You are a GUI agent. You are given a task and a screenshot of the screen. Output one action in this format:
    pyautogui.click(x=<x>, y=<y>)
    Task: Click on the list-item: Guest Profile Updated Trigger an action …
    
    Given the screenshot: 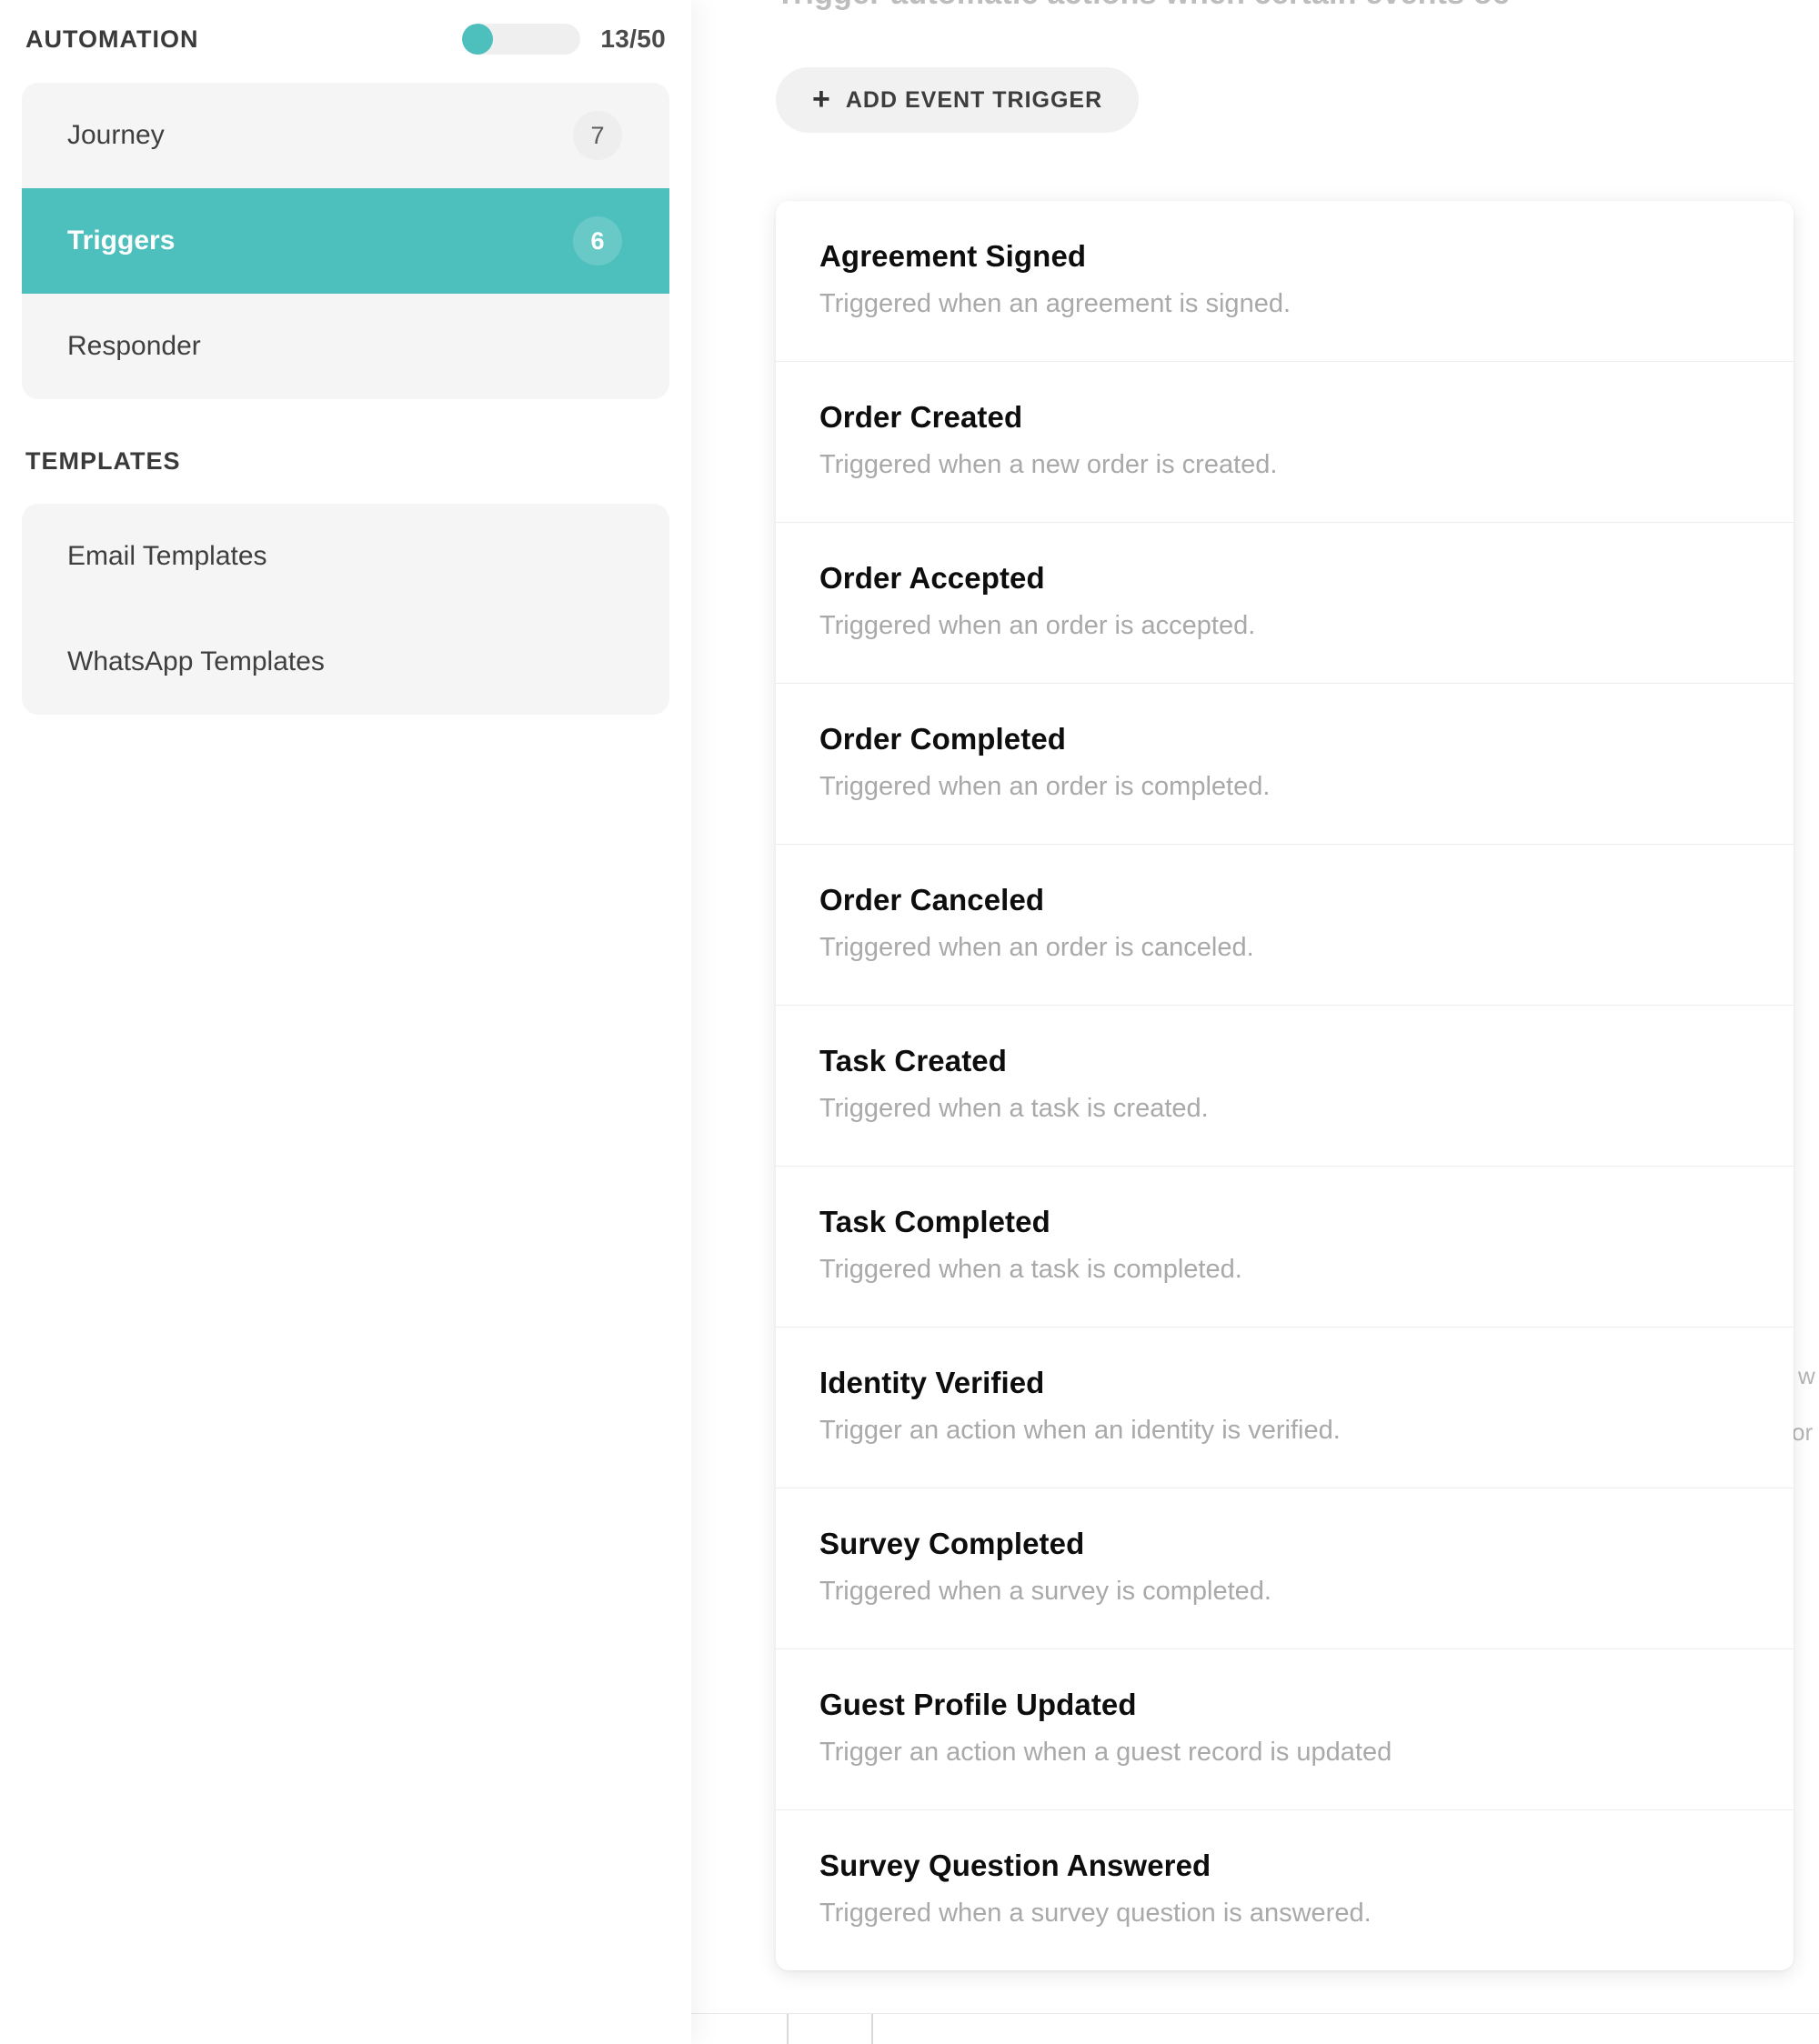 What is the action you would take?
    pyautogui.click(x=1285, y=1730)
    